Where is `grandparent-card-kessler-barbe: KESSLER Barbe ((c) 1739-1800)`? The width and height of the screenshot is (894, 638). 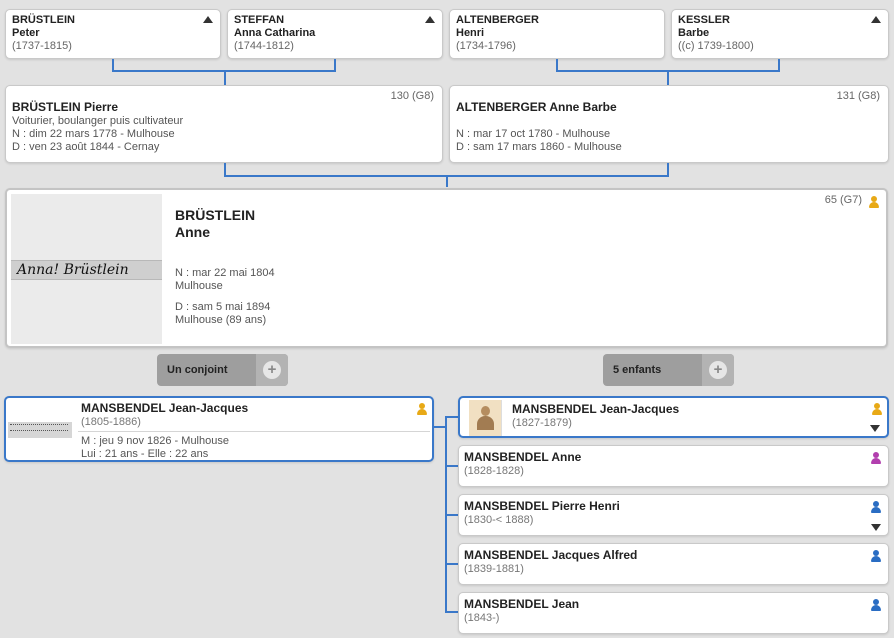 grandparent-card-kessler-barbe: KESSLER Barbe ((c) 1739-1800) is located at coordinates (780, 34).